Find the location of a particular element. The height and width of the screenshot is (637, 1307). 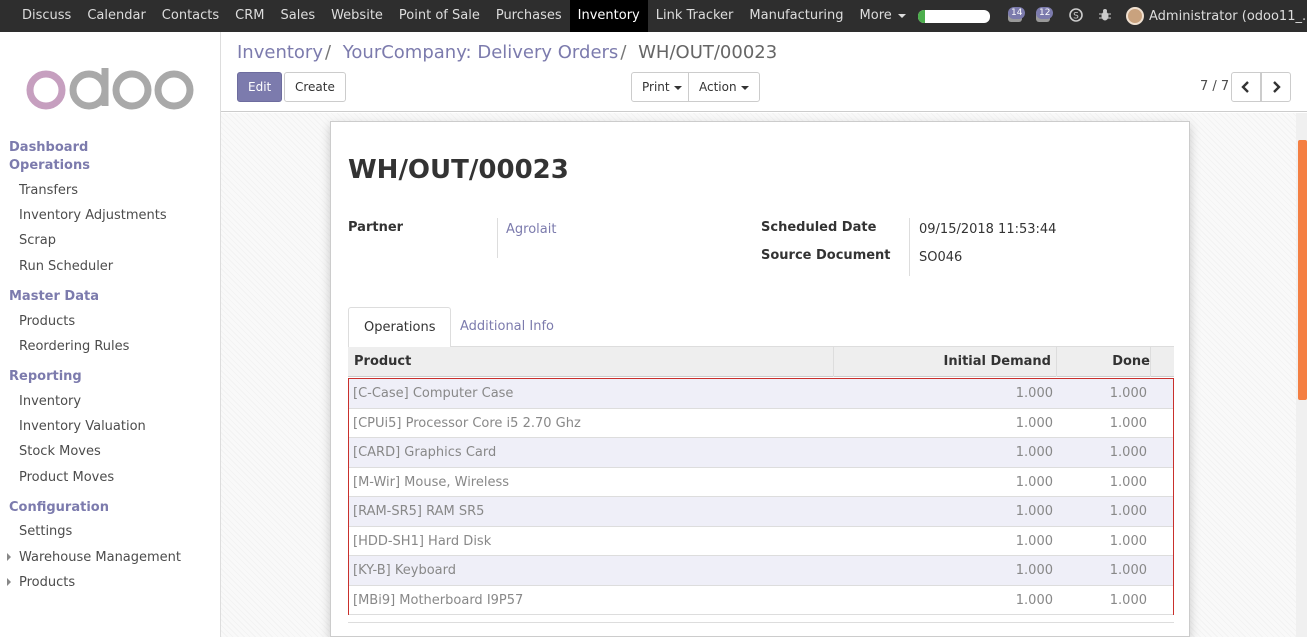

table-row: [RAM-SR5] RAM SR5 1.000 1.000 is located at coordinates (761, 512).